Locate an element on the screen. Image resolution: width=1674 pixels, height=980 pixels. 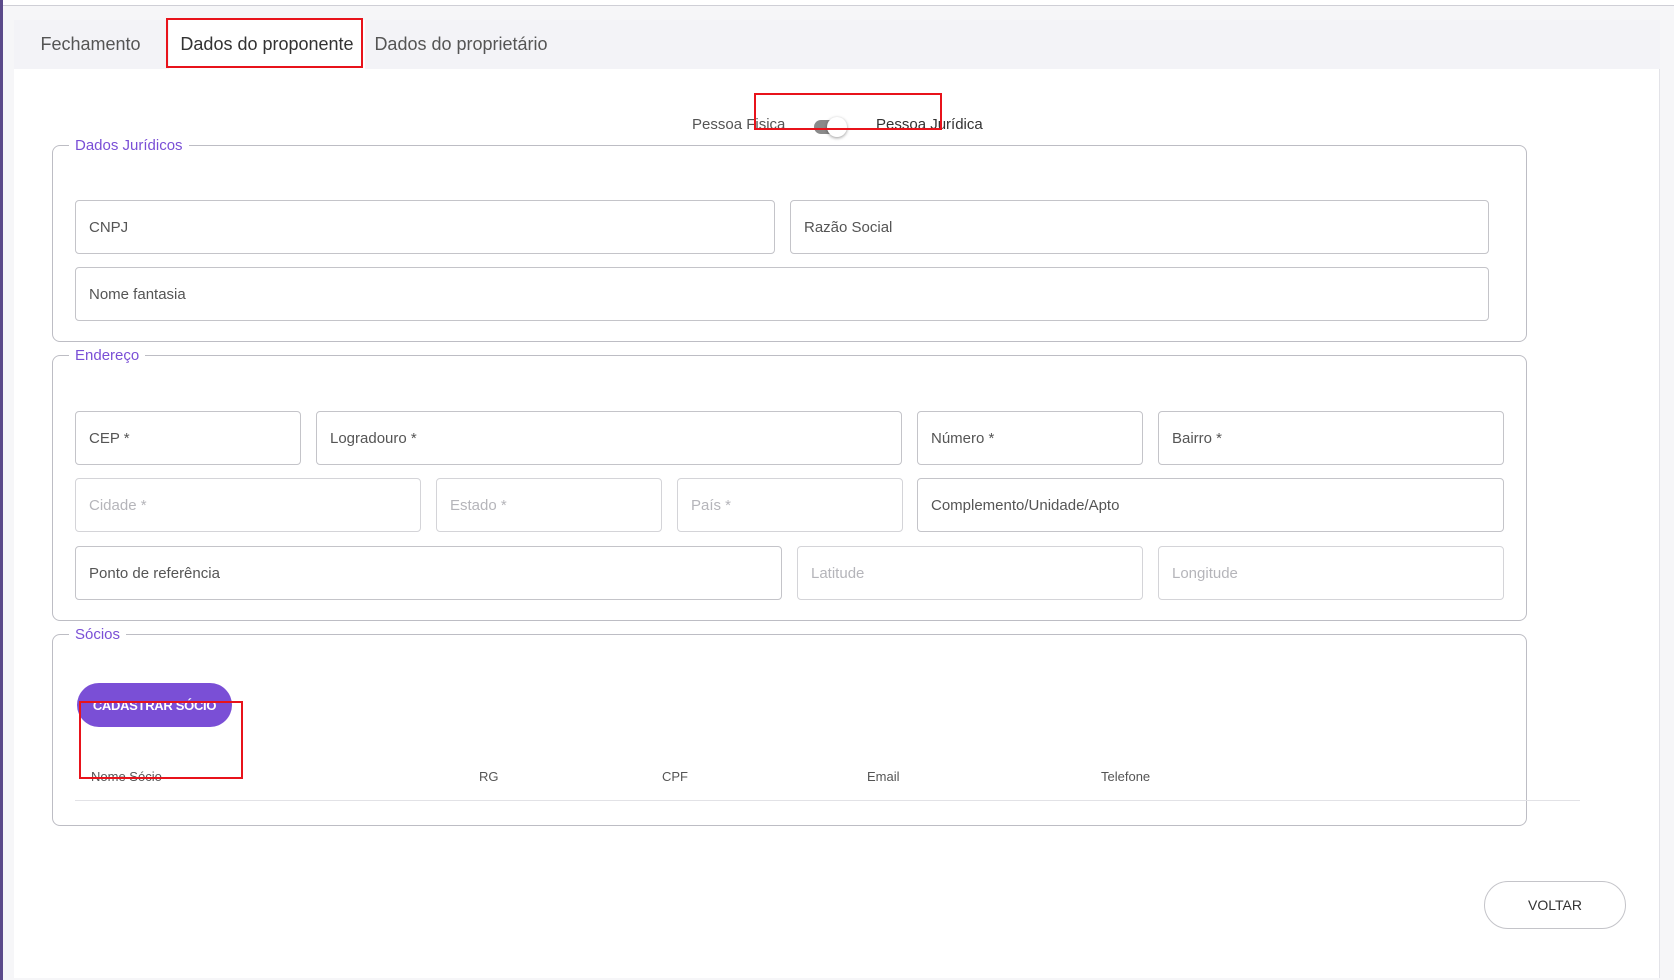
estado-field: Estado * is located at coordinates (549, 505).